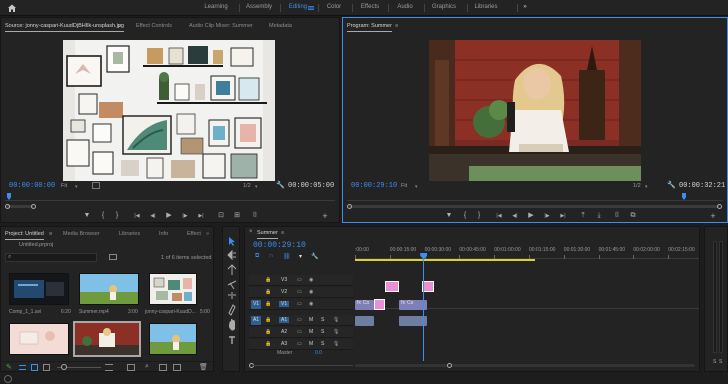 This screenshot has width=728, height=384. Describe the element at coordinates (599, 216) in the screenshot. I see `extract-button: ⤓` at that location.